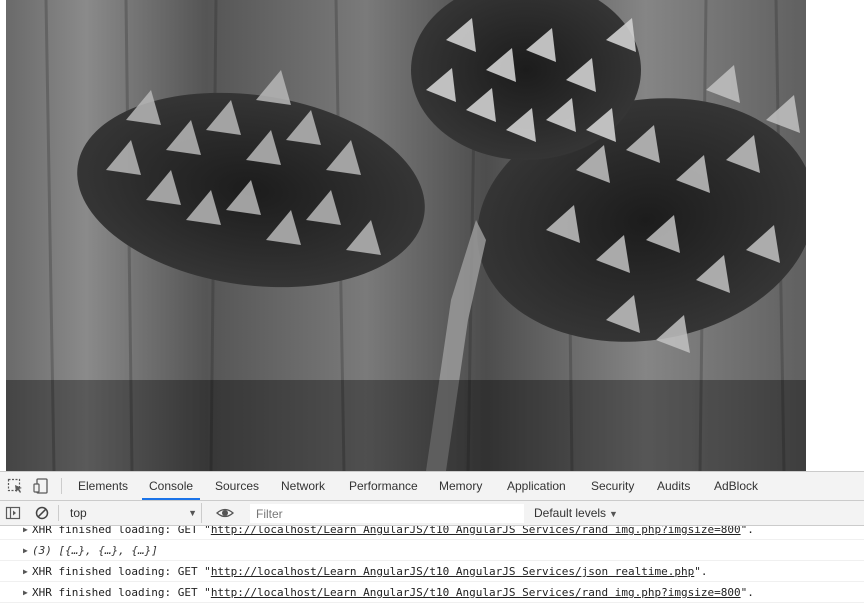  Describe the element at coordinates (13, 513) in the screenshot. I see `sidebar-toggle-icon` at that location.